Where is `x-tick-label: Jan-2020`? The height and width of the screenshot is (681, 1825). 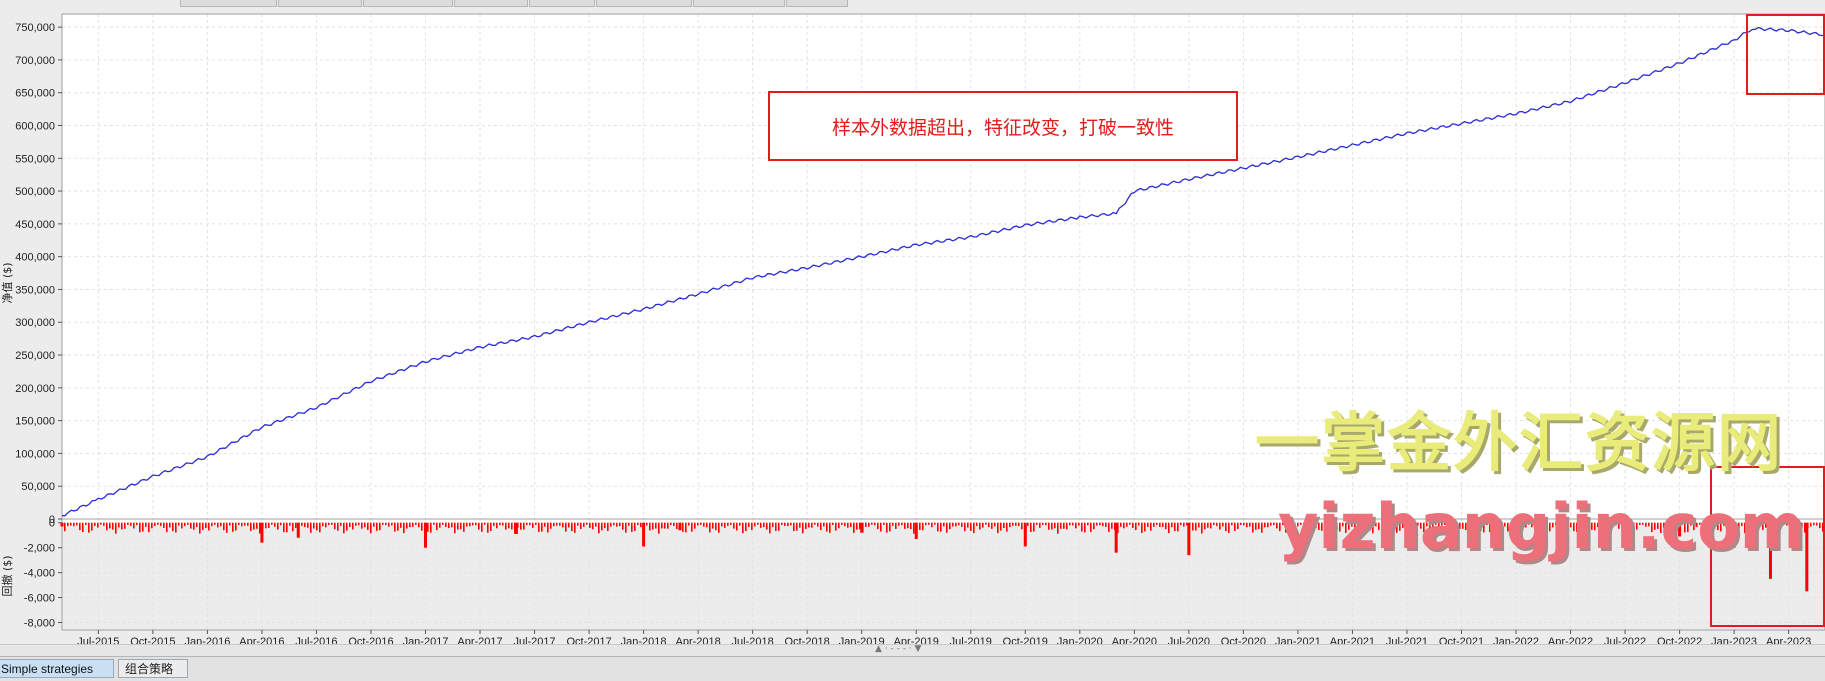
x-tick-label: Jan-2020 is located at coordinates (1080, 640).